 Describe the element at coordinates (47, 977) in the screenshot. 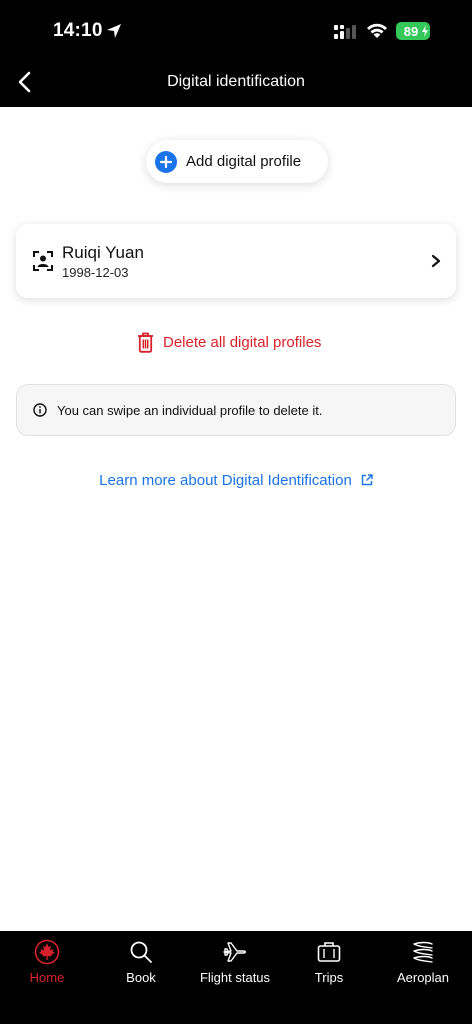

I see `tab-label: Home` at that location.